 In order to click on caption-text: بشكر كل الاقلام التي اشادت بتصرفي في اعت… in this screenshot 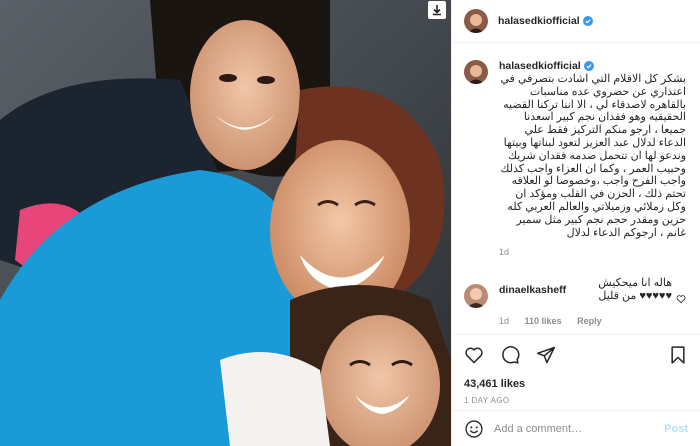, I will do `click(593, 156)`.